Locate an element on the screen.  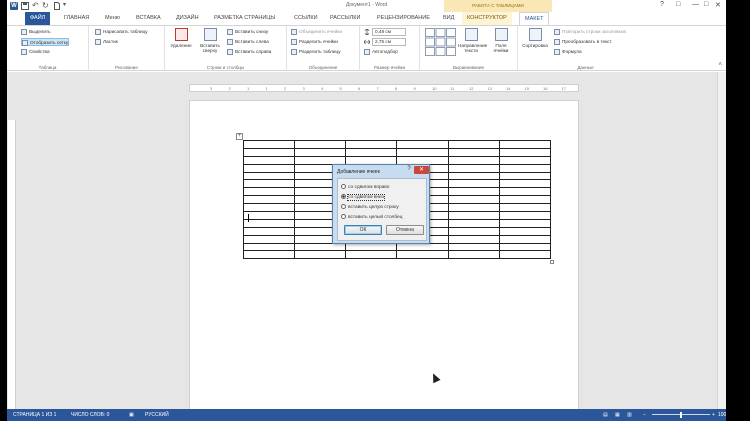
cell-margins-button: Поля ячейки is located at coordinates (501, 40).